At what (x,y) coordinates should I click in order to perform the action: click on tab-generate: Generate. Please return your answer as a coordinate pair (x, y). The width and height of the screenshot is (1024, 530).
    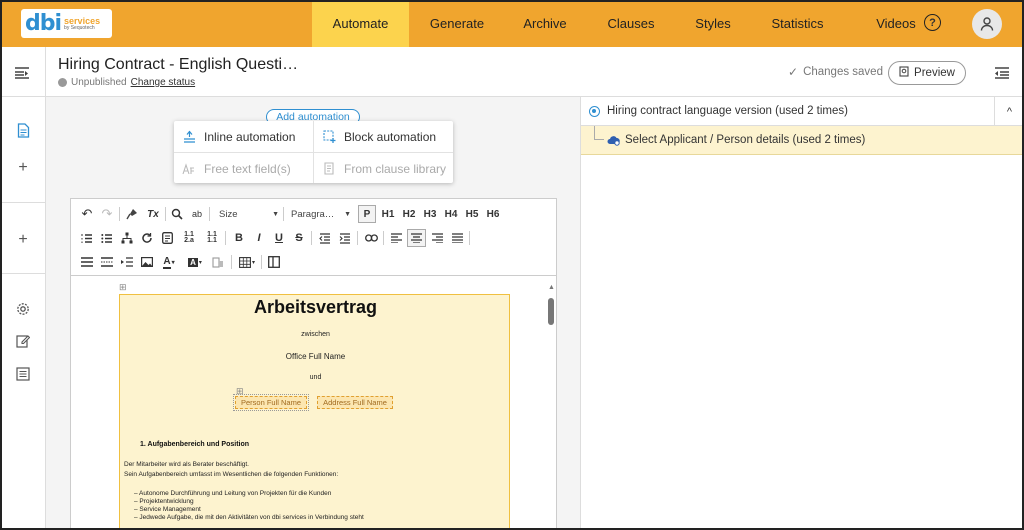
    Looking at the image, I should click on (457, 23).